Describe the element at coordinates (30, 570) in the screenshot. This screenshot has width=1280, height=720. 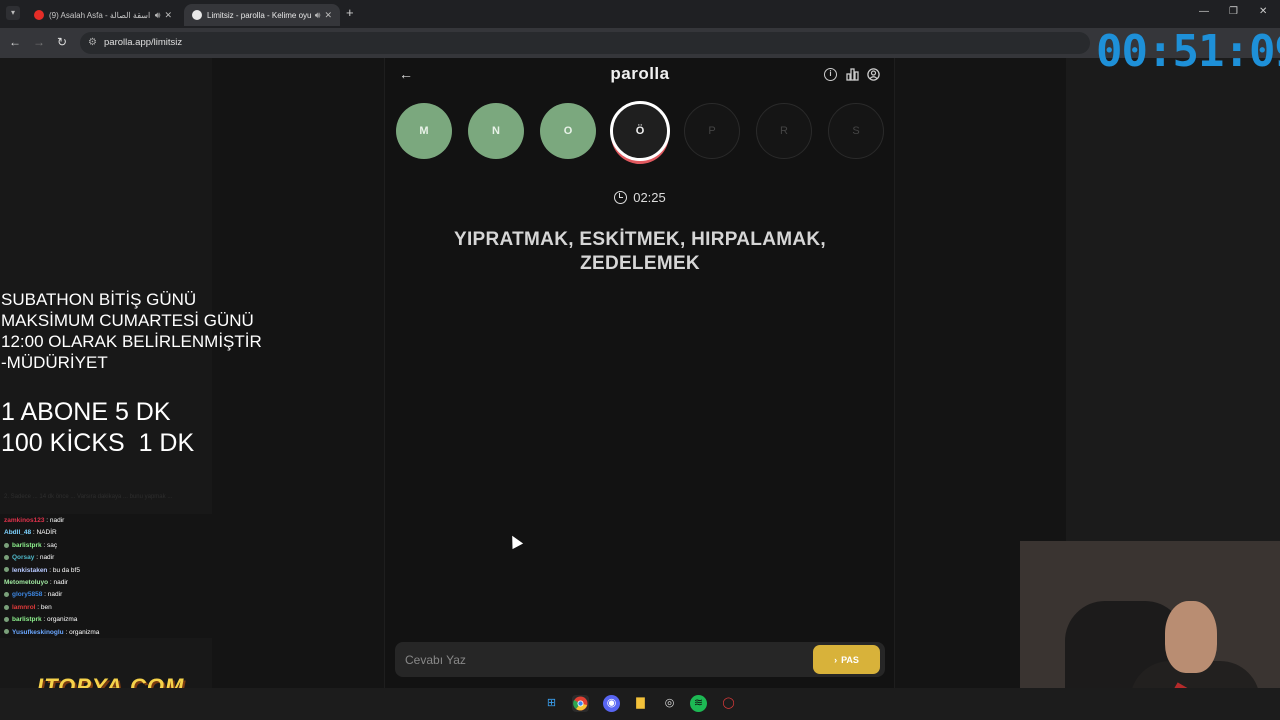
I see `chat-username: lenkistaken` at that location.